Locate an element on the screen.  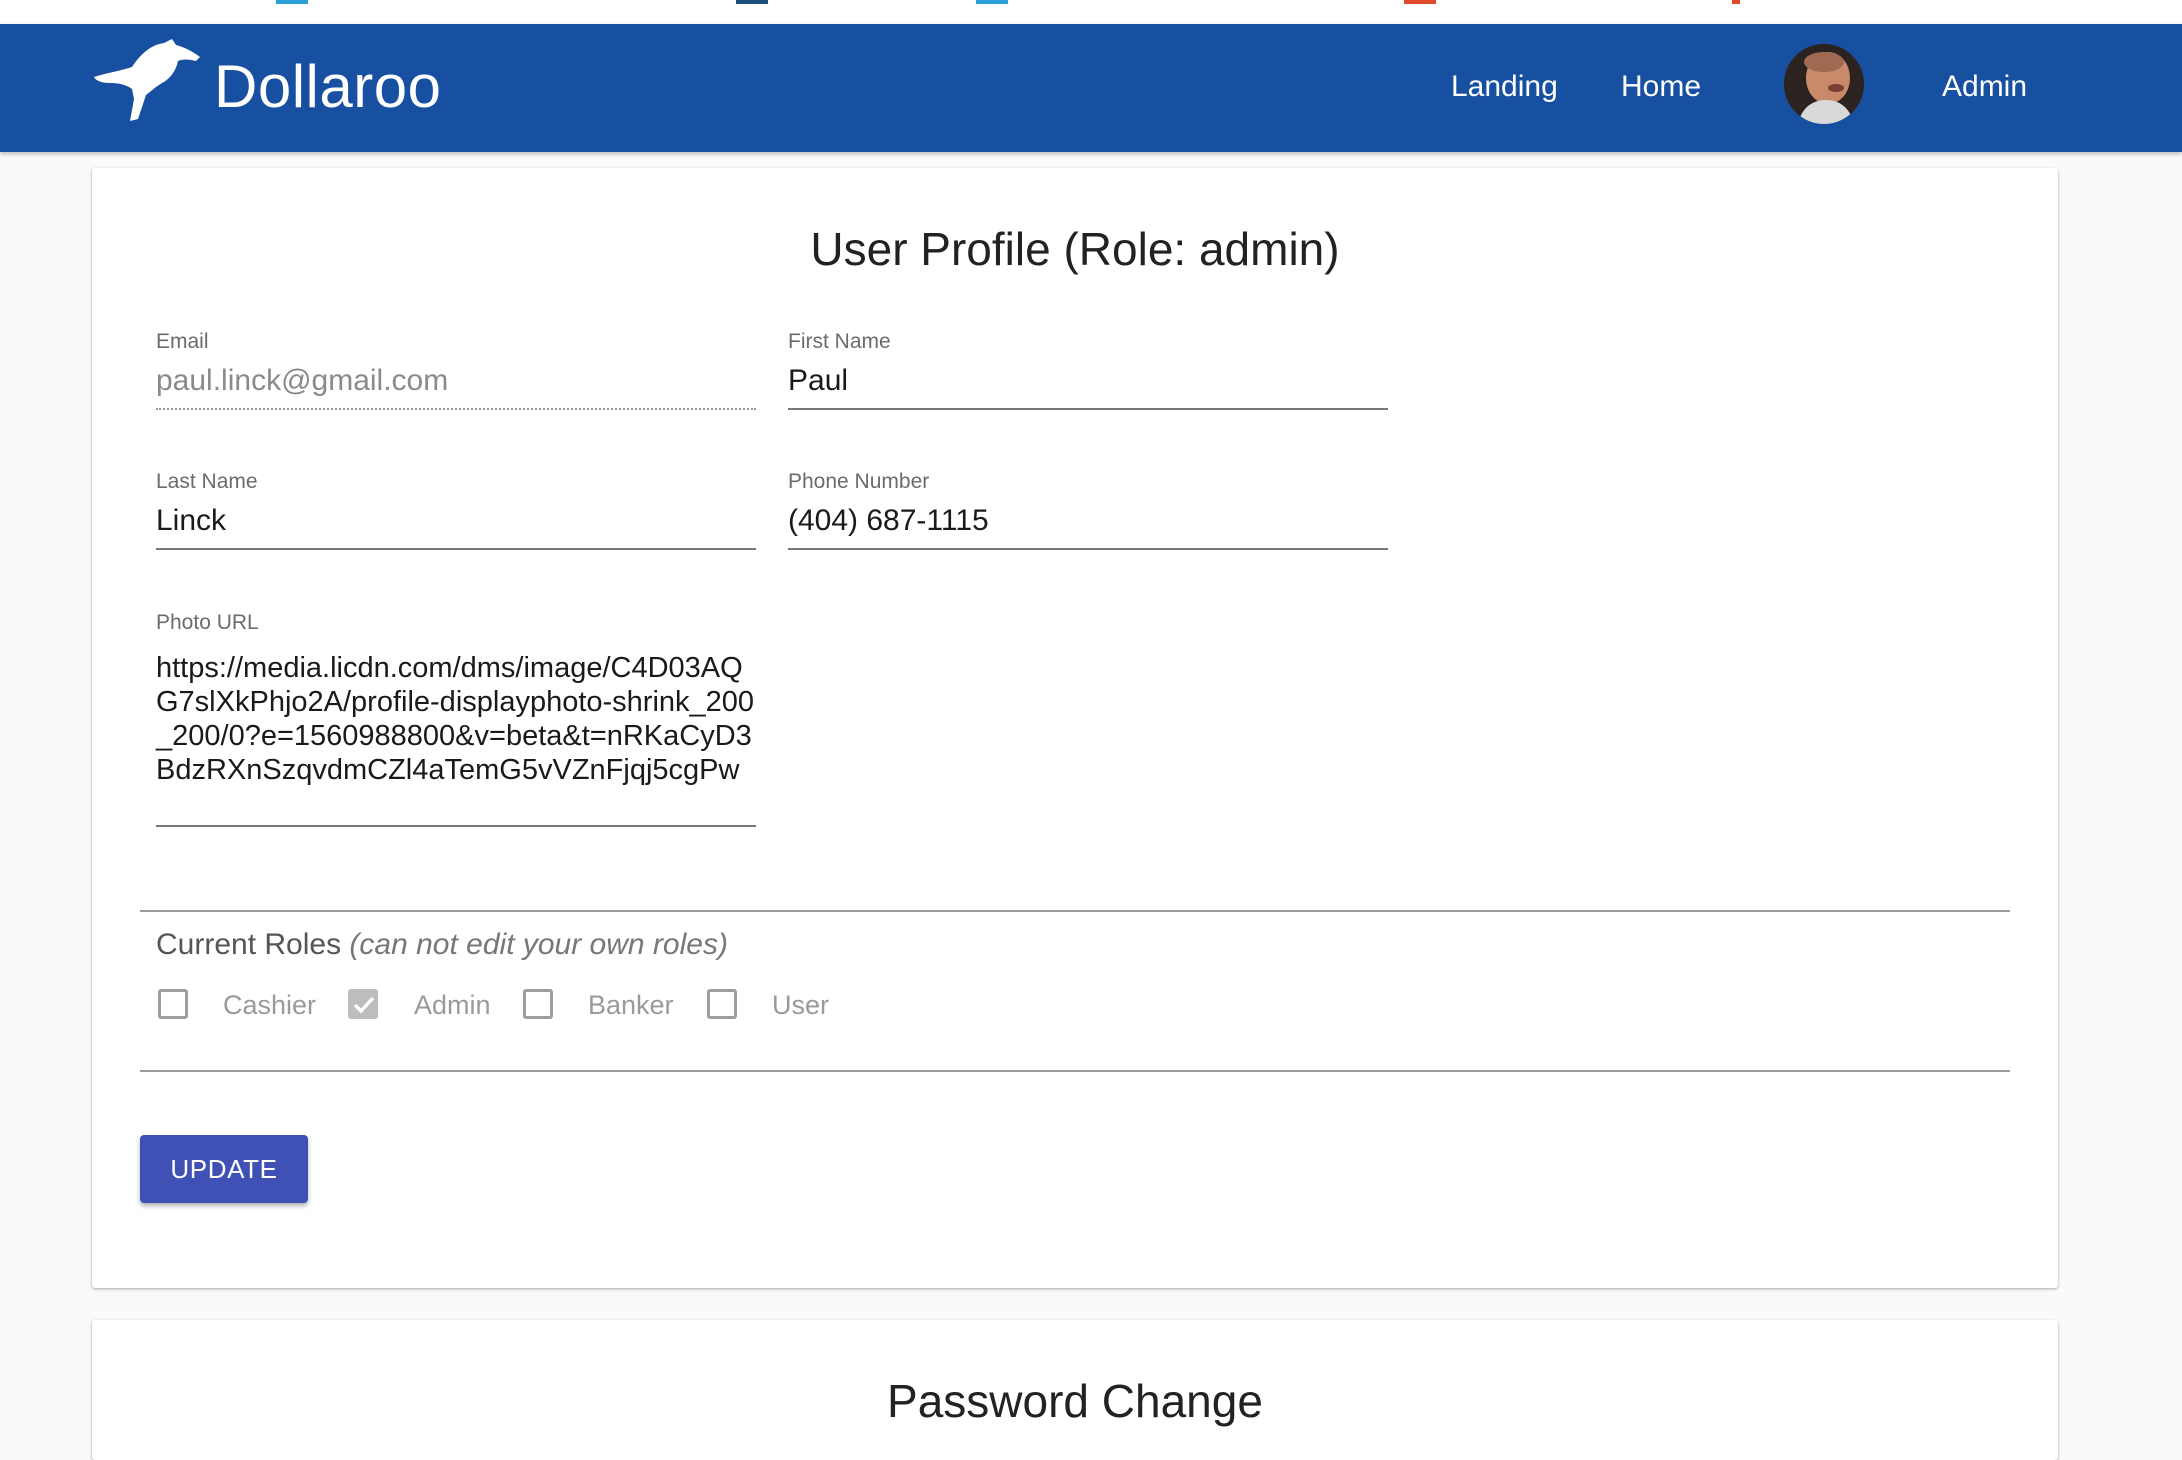
banker-checkbox is located at coordinates (538, 1004).